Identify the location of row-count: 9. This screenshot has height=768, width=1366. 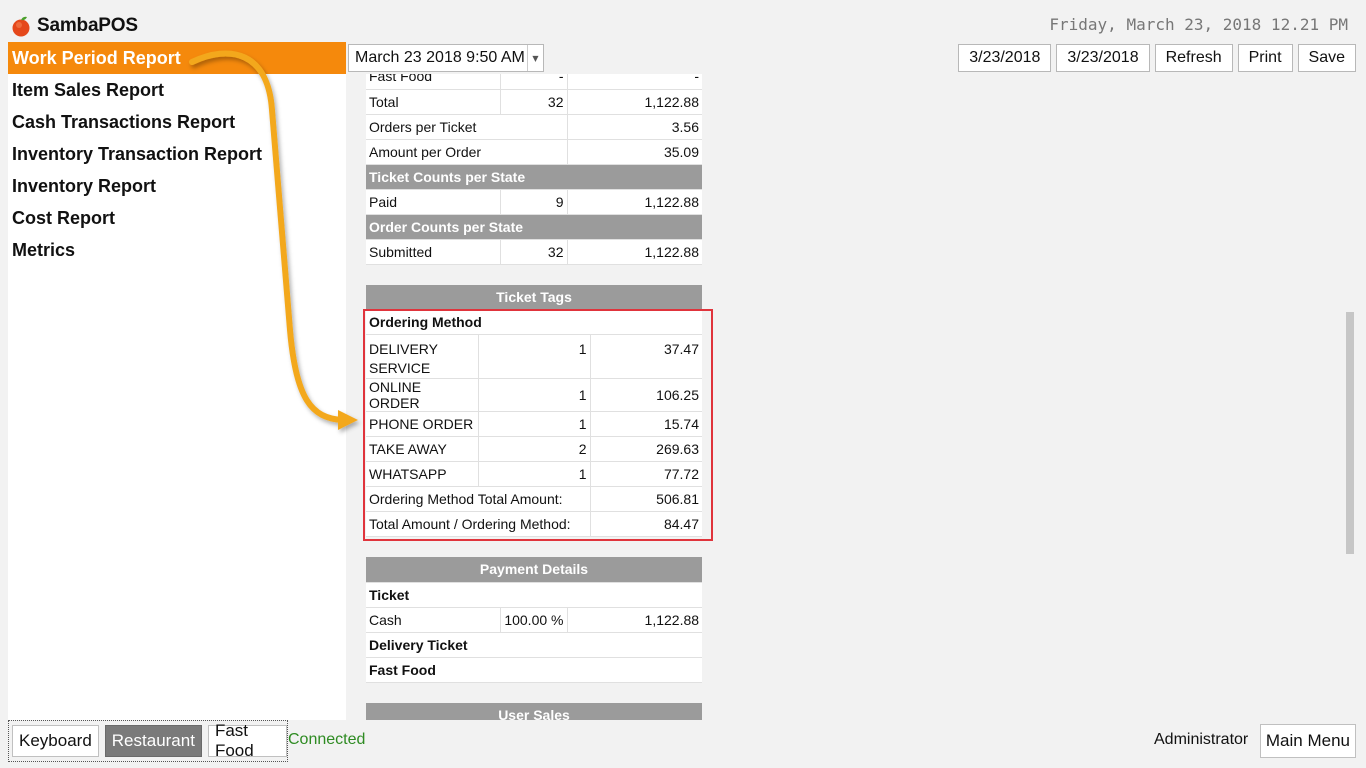
(533, 202).